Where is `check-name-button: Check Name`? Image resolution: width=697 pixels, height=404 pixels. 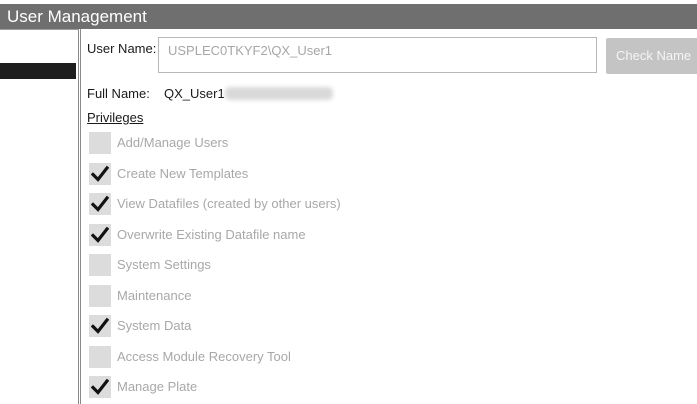 check-name-button: Check Name is located at coordinates (651, 56).